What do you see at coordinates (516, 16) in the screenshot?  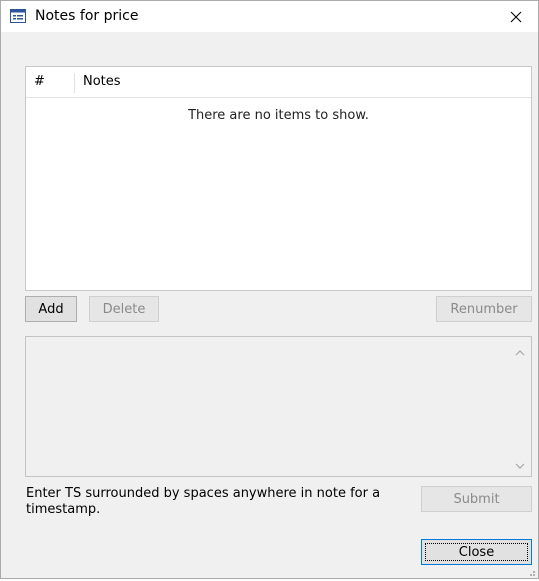 I see `close-icon` at bounding box center [516, 16].